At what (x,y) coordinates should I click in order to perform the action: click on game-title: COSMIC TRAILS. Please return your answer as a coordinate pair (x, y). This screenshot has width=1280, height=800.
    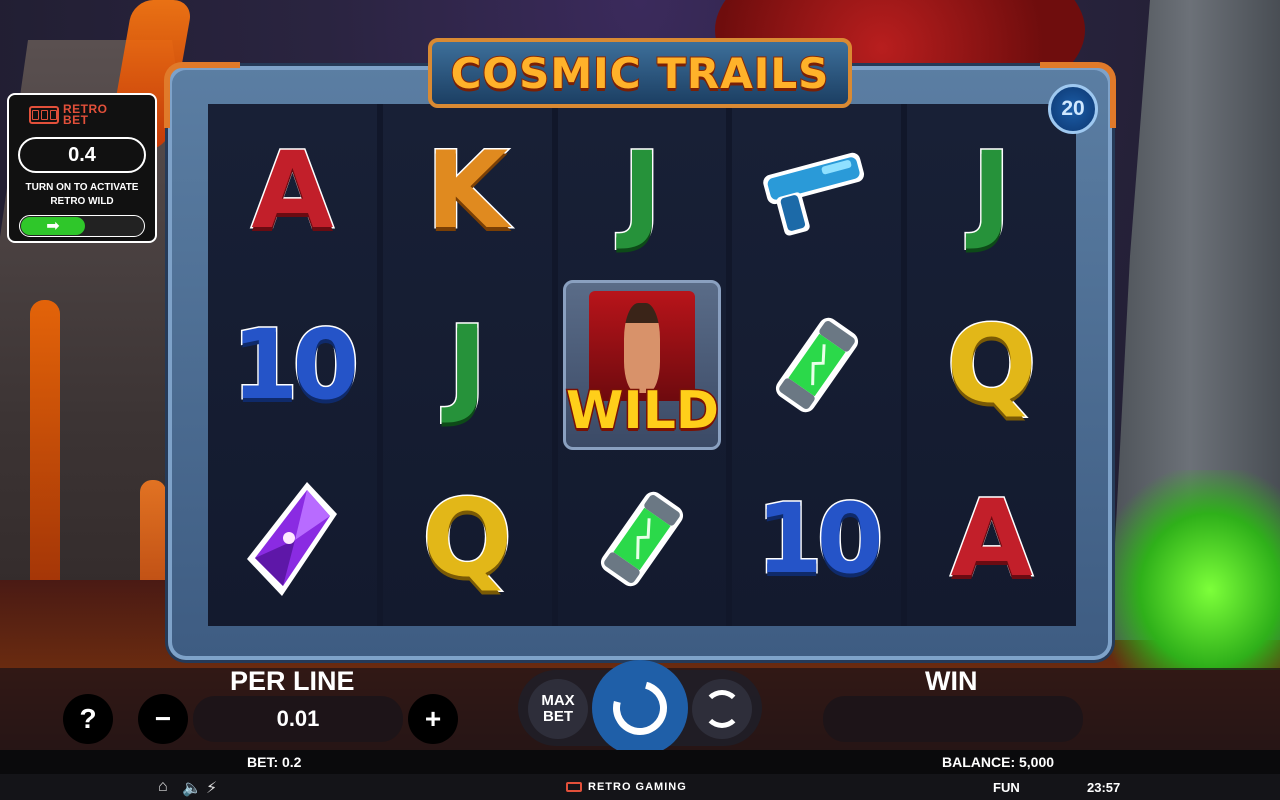
    Looking at the image, I should click on (640, 73).